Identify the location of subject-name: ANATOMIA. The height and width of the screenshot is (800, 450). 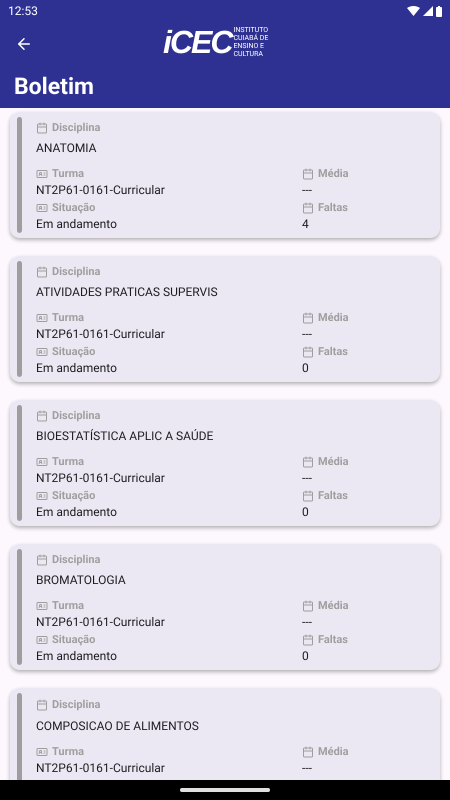
(67, 148).